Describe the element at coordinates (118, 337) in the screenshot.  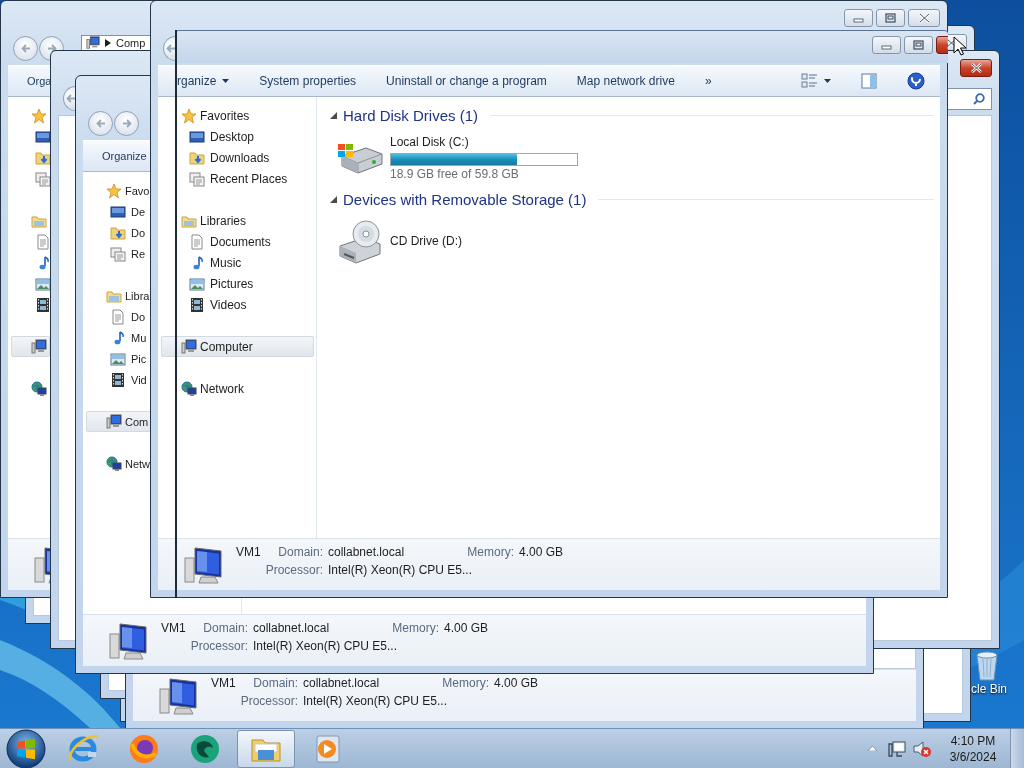
I see `nav-item: Mu` at that location.